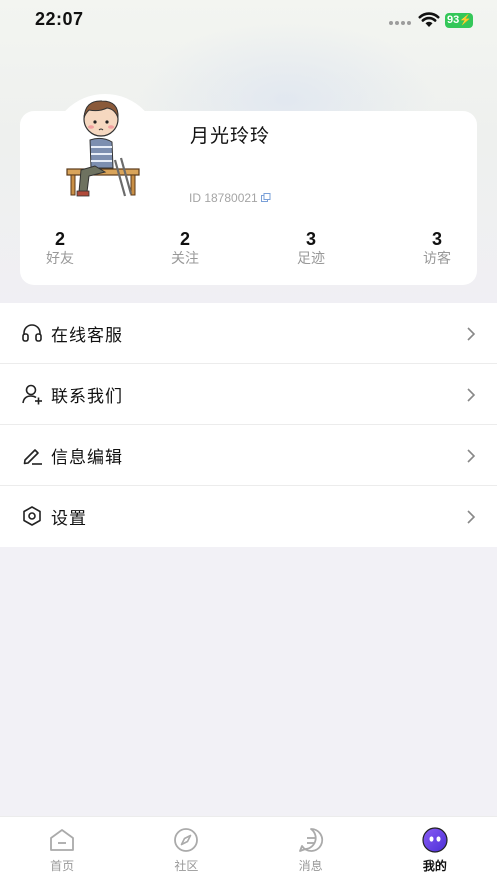  What do you see at coordinates (62, 866) in the screenshot?
I see `tab-label: 首页` at bounding box center [62, 866].